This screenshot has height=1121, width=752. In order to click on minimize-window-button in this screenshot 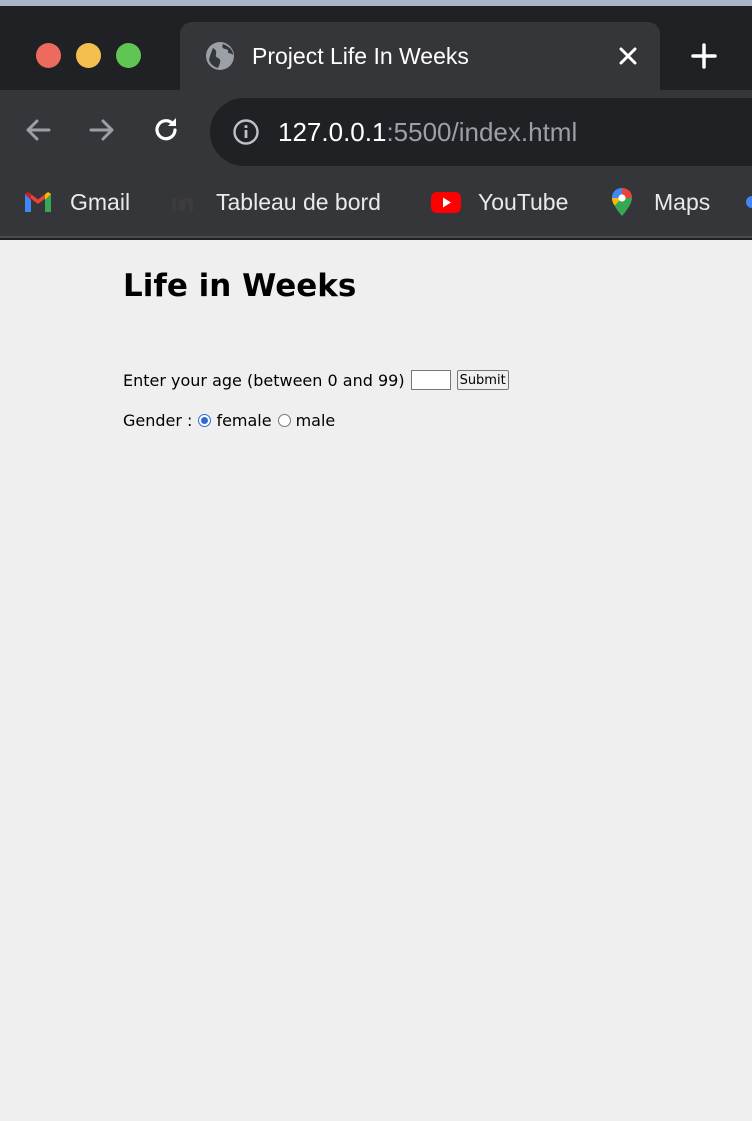, I will do `click(88, 55)`.